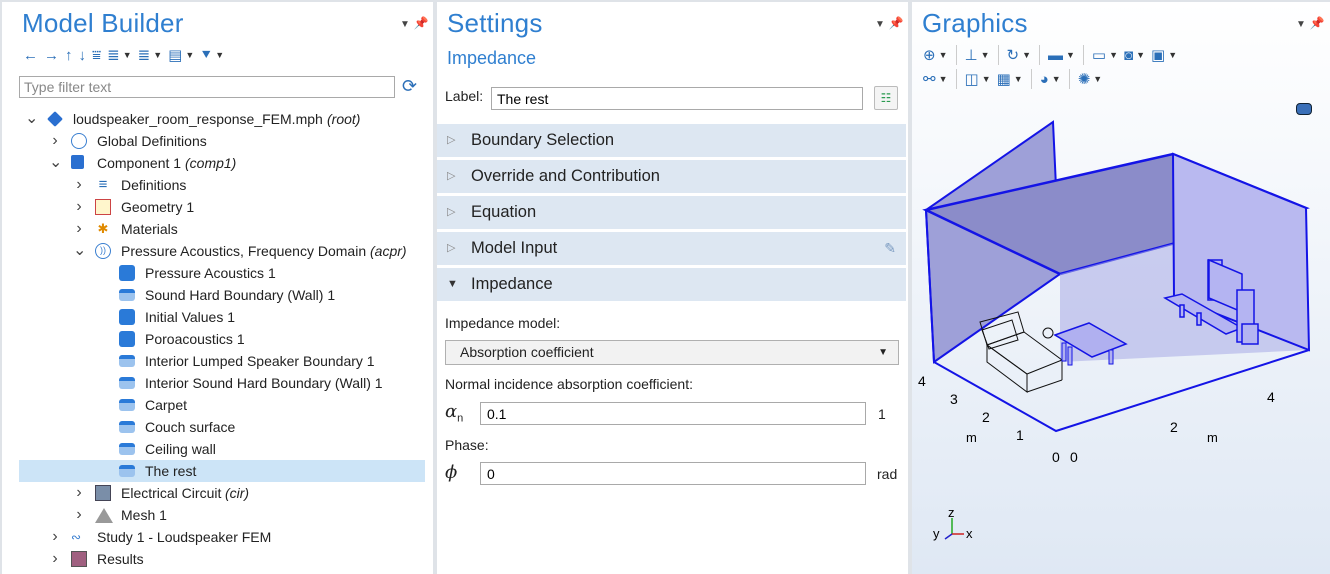 The image size is (1330, 574). I want to click on tree-item-label: Global Definitions, so click(152, 141).